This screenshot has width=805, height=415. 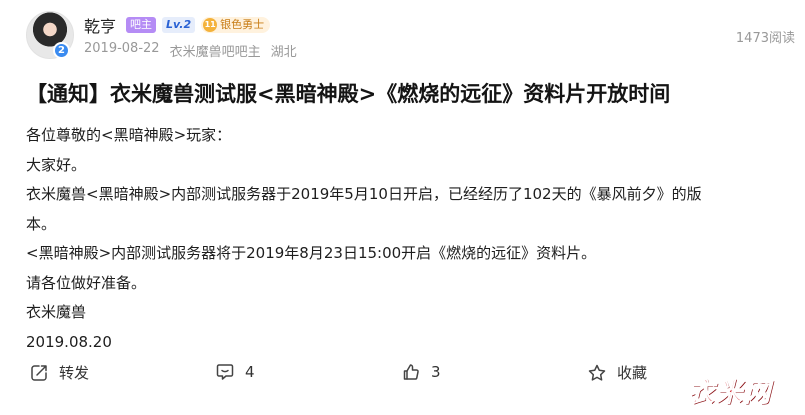 I want to click on action-bar: 转发 4 3 收藏, so click(x=402, y=376).